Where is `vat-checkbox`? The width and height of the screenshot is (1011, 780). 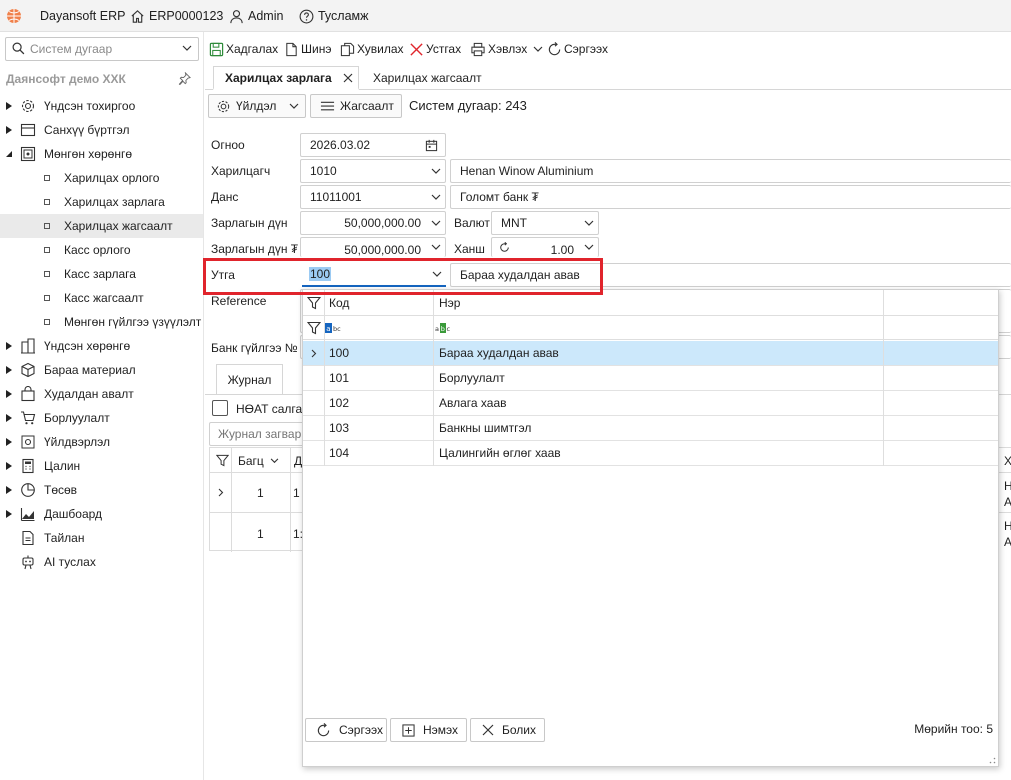
vat-checkbox is located at coordinates (220, 408).